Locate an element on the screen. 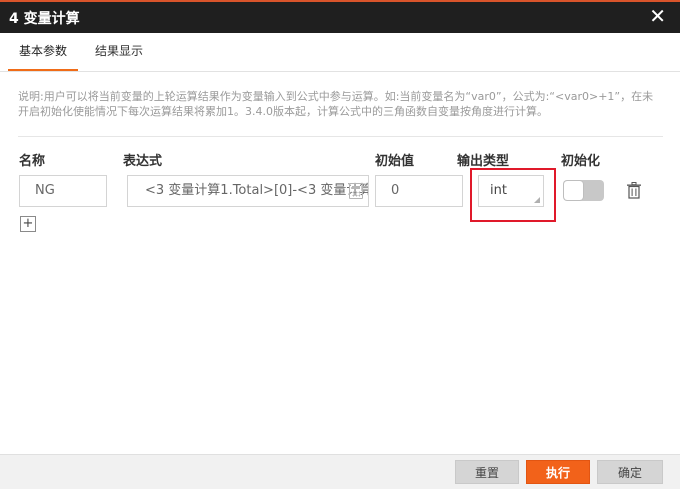 This screenshot has height=489, width=680. name-value: NG is located at coordinates (45, 190).